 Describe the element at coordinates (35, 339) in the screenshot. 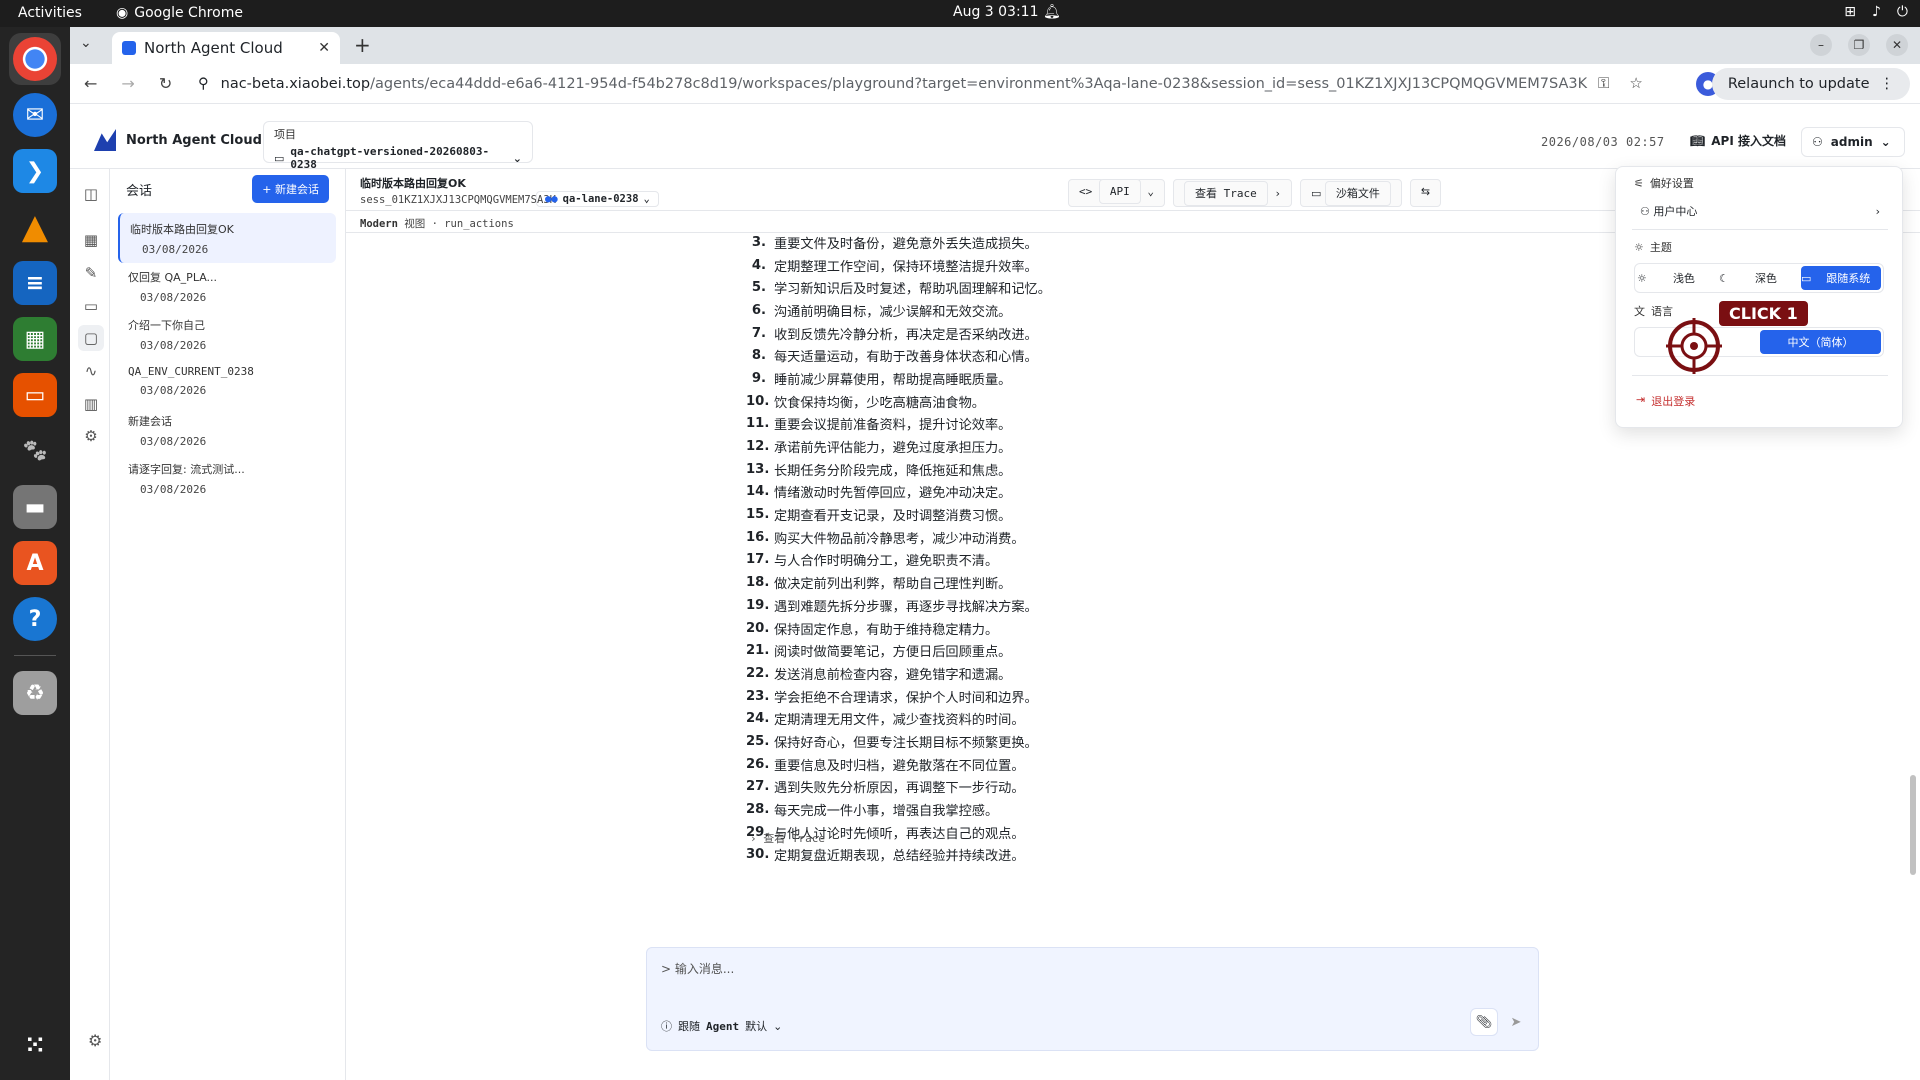

I see `dock-calc: ▦` at that location.